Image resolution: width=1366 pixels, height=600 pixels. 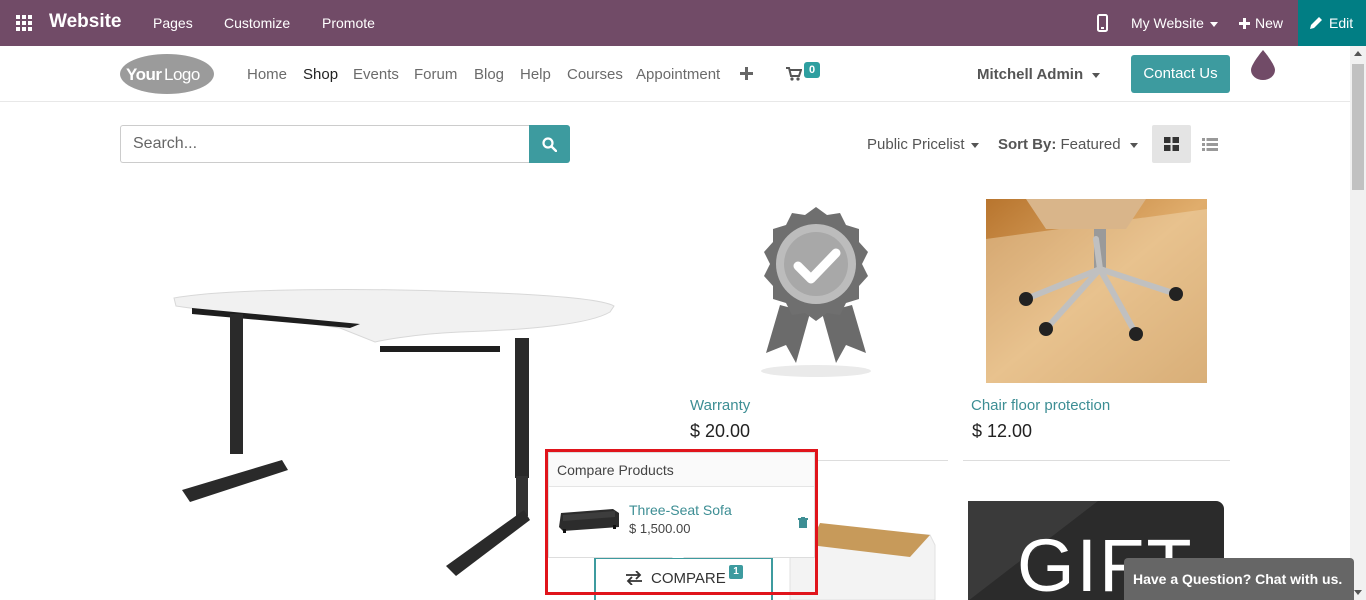 I want to click on scroll-up-arrow-icon, so click(x=1358, y=53).